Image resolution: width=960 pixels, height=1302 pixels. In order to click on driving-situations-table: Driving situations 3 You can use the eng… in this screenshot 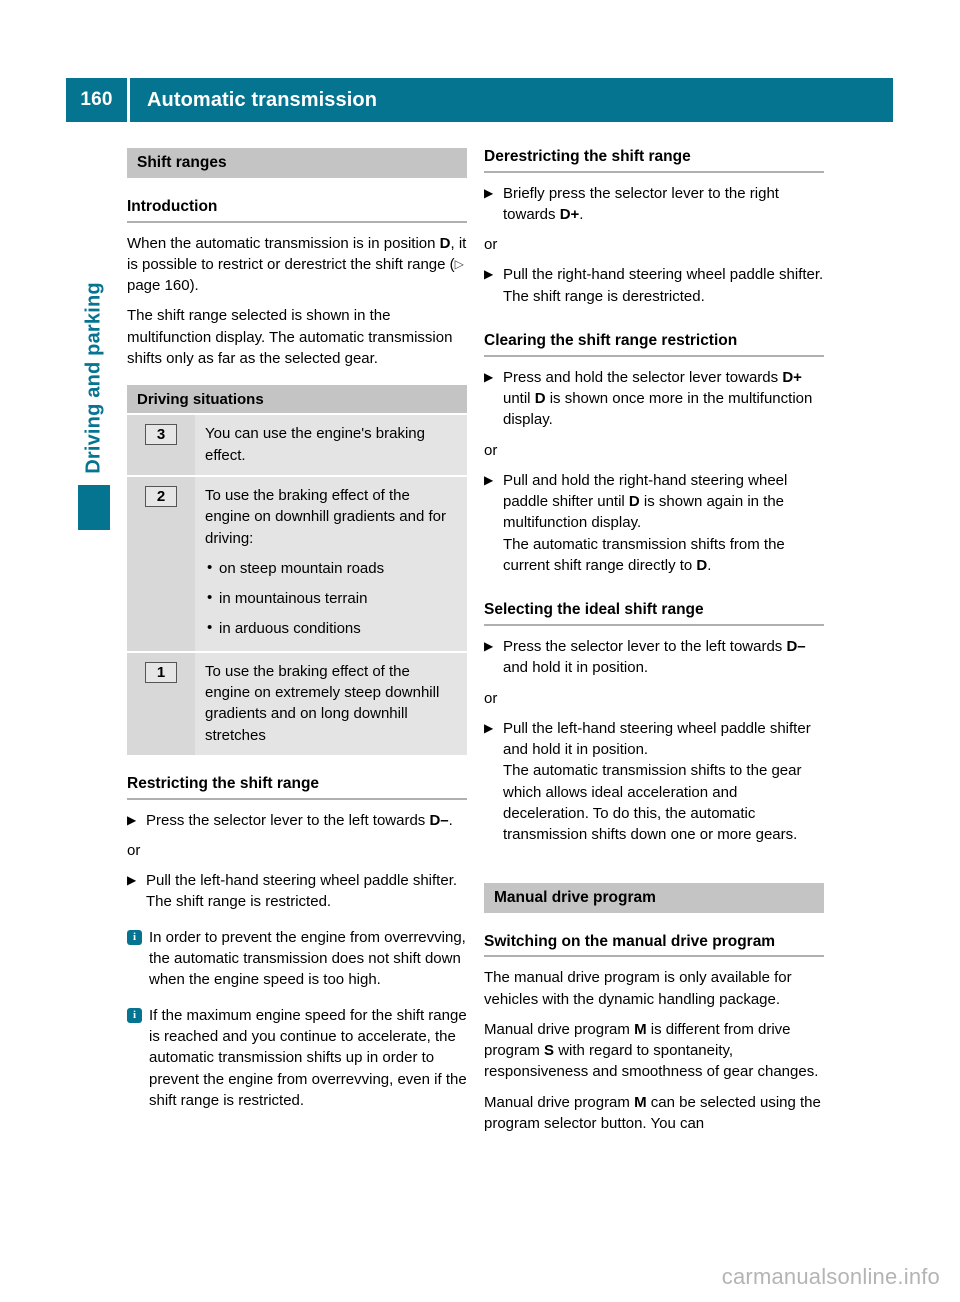, I will do `click(297, 570)`.